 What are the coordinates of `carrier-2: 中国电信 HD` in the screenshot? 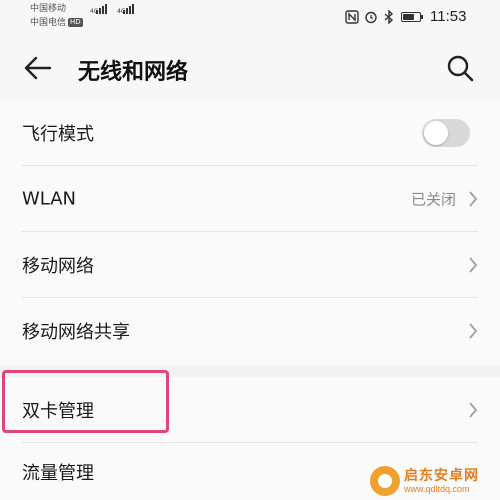 It's located at (56, 23).